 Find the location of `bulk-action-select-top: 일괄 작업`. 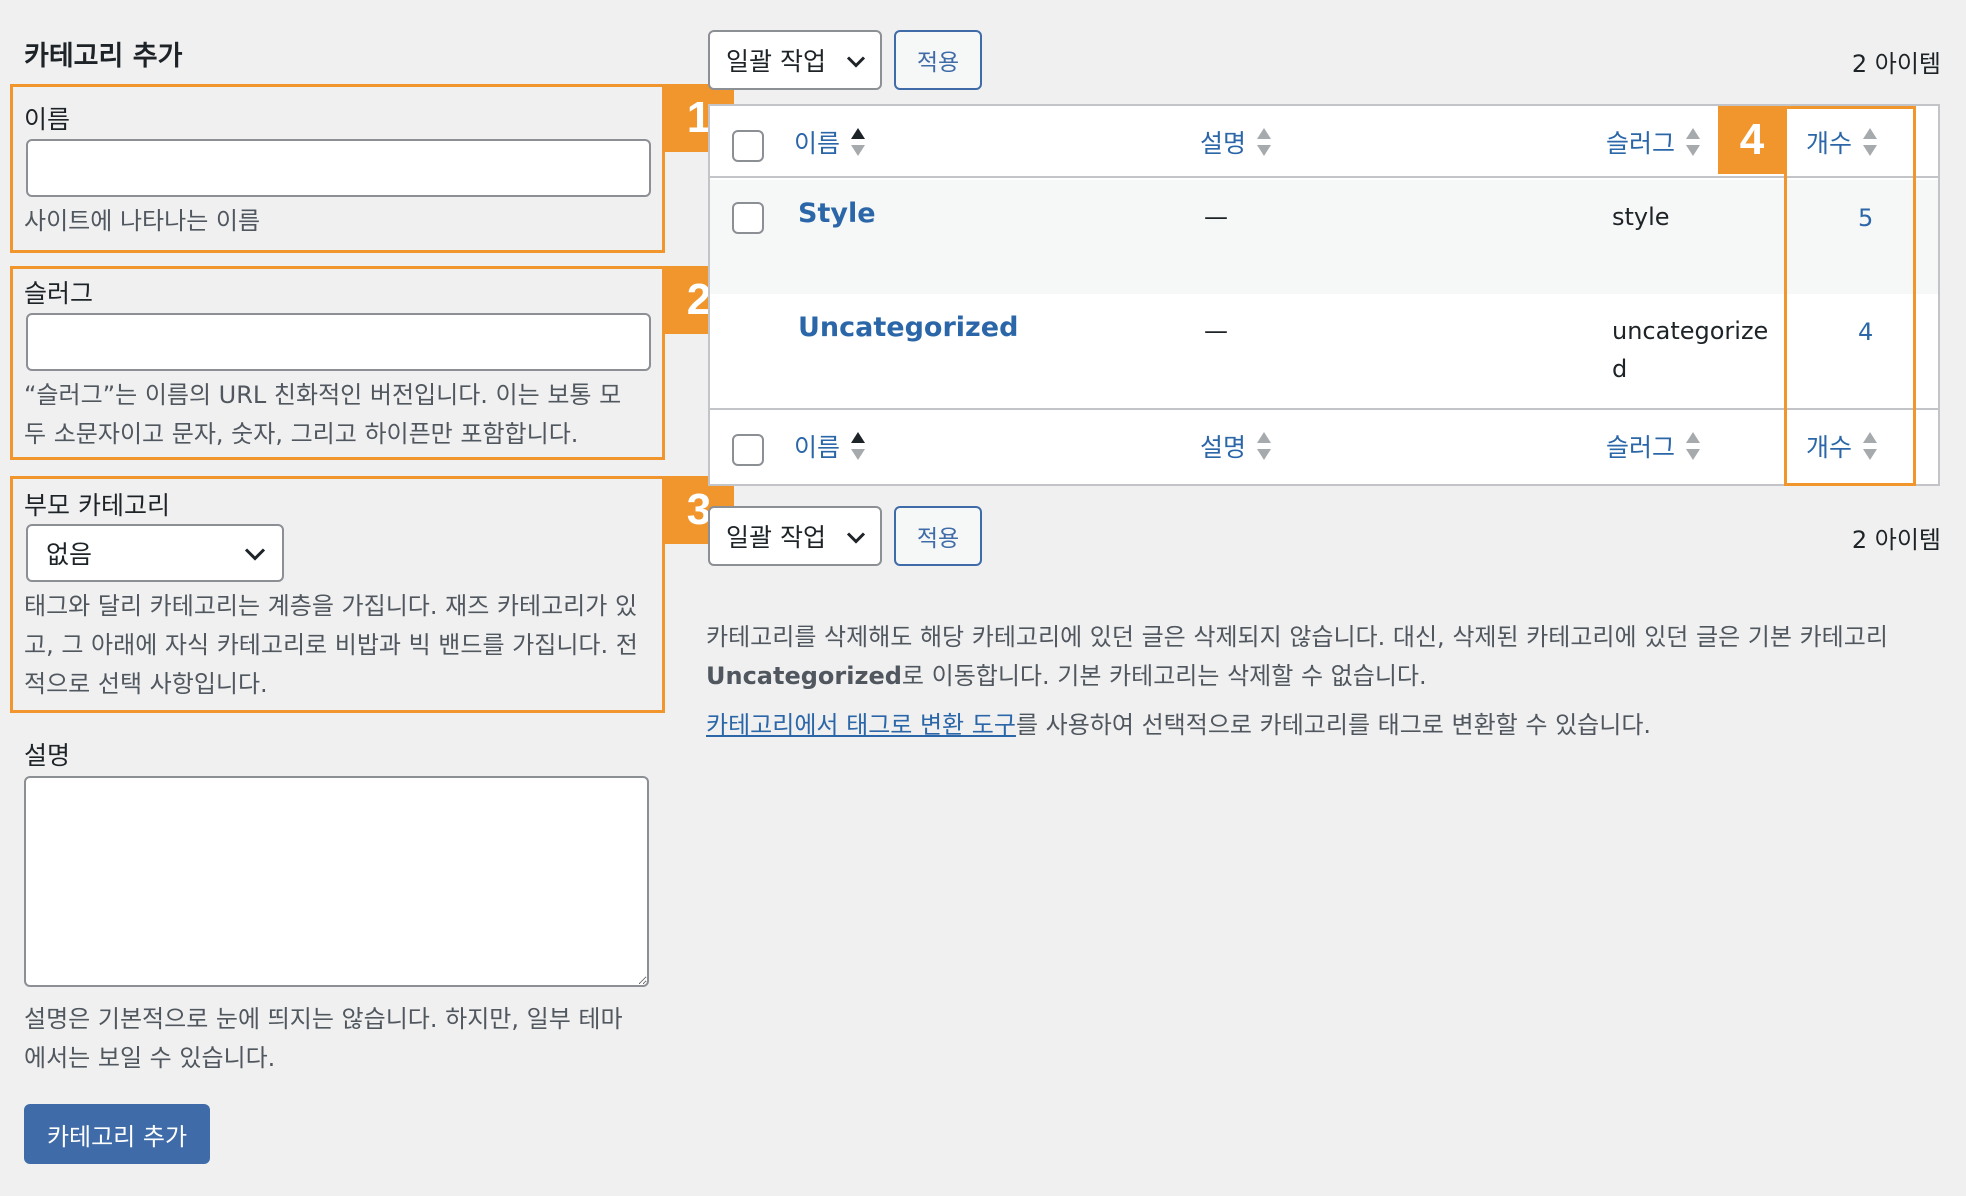

bulk-action-select-top: 일괄 작업 is located at coordinates (795, 60).